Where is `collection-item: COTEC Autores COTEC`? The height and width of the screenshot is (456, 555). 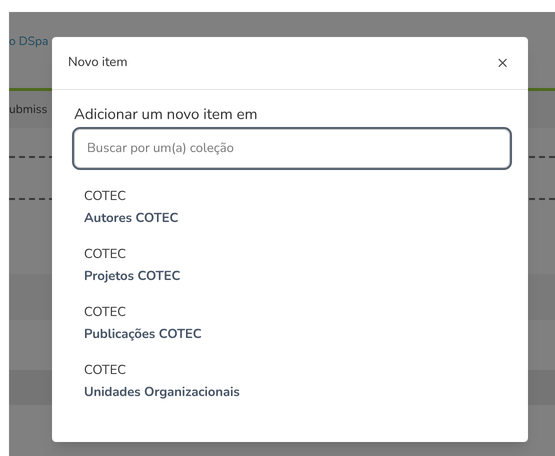 collection-item: COTEC Autores COTEC is located at coordinates (290, 207).